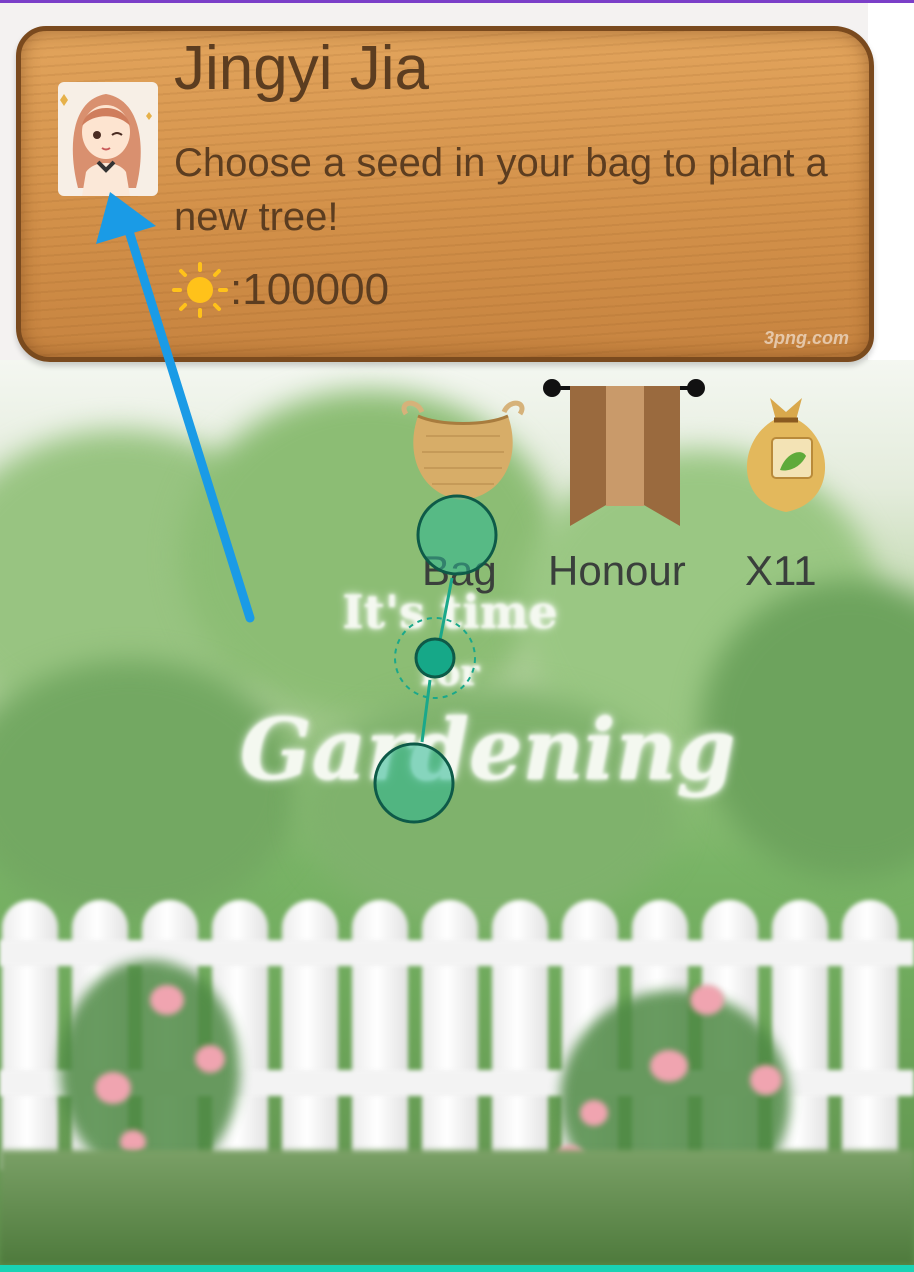 This screenshot has width=914, height=1272. Describe the element at coordinates (781, 570) in the screenshot. I see `seed-count-label: X11` at that location.